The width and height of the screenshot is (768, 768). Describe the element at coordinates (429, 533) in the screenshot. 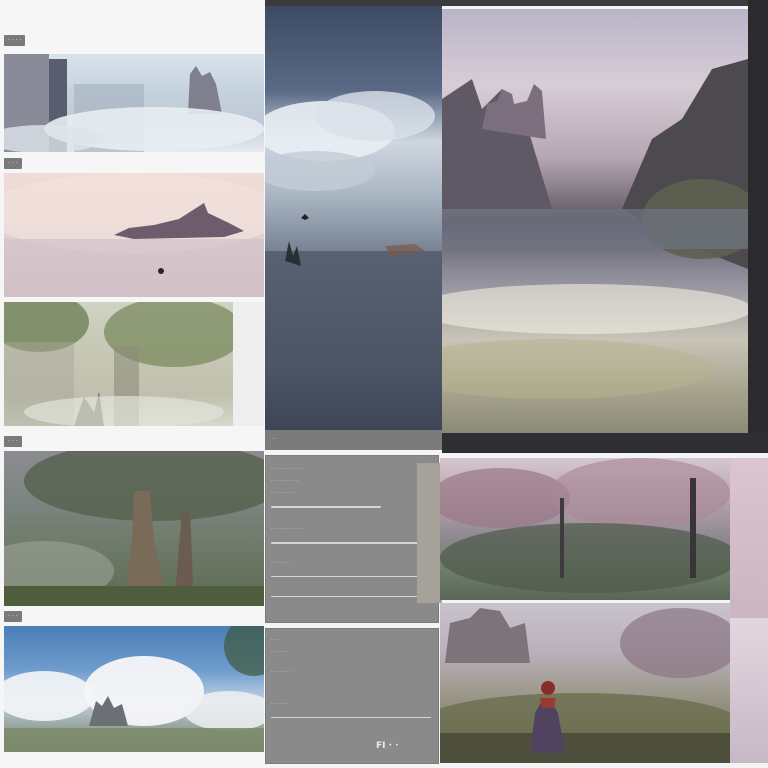

I see `panel-edge-strip` at that location.